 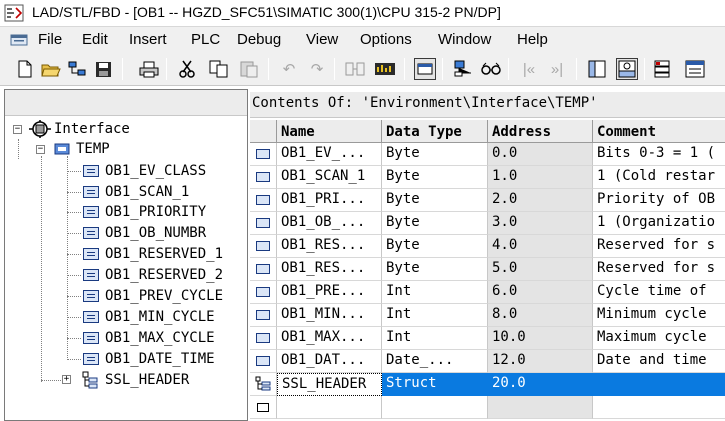 I want to click on details-icon, so click(x=627, y=69).